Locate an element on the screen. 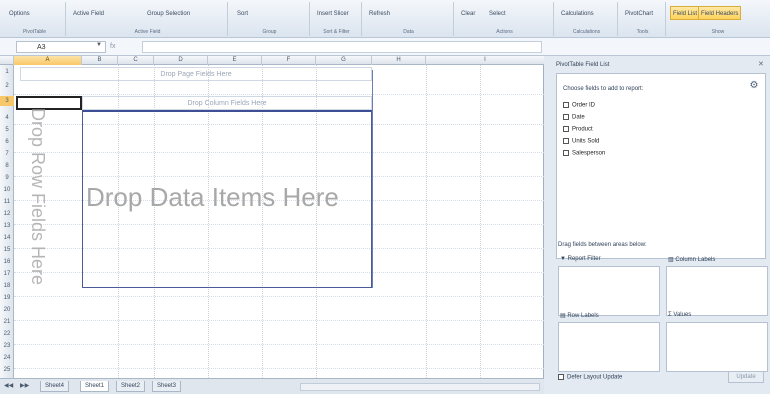  ribbon-group-group: Sort Group is located at coordinates (270, 19).